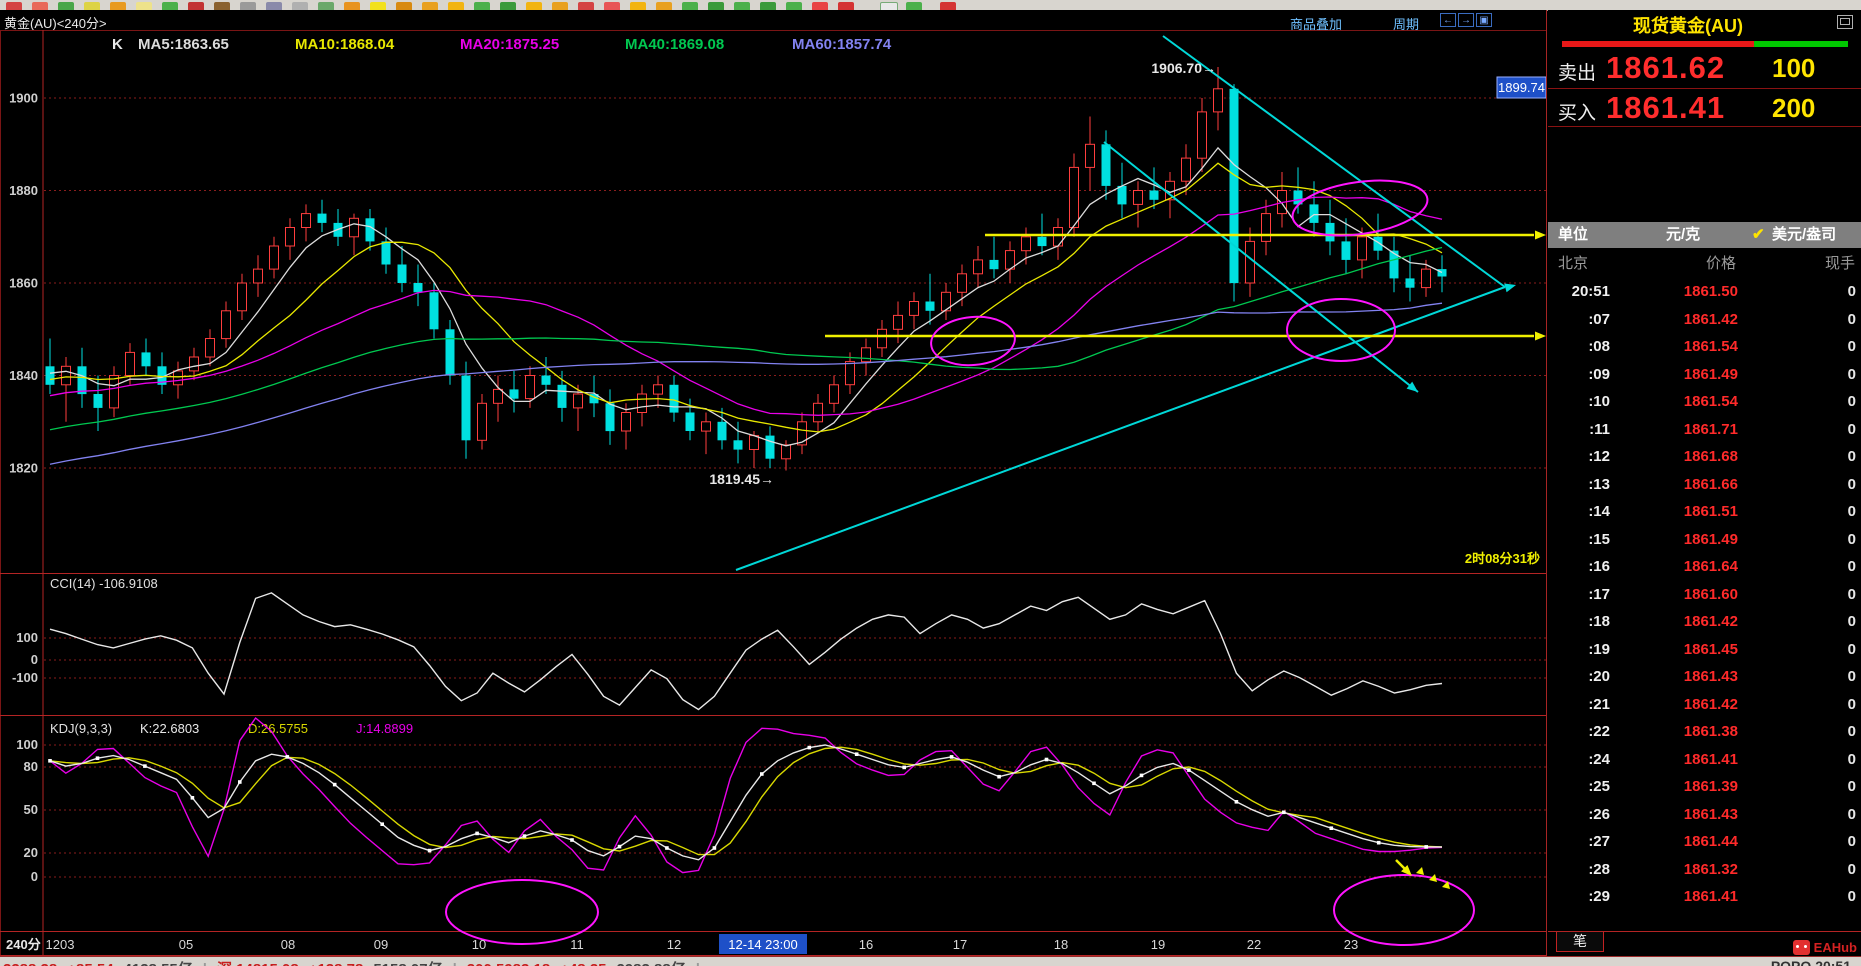 This screenshot has height=966, width=1861. Describe the element at coordinates (1704, 430) in the screenshot. I see `time-sales-row: :11 1861.71 0` at that location.